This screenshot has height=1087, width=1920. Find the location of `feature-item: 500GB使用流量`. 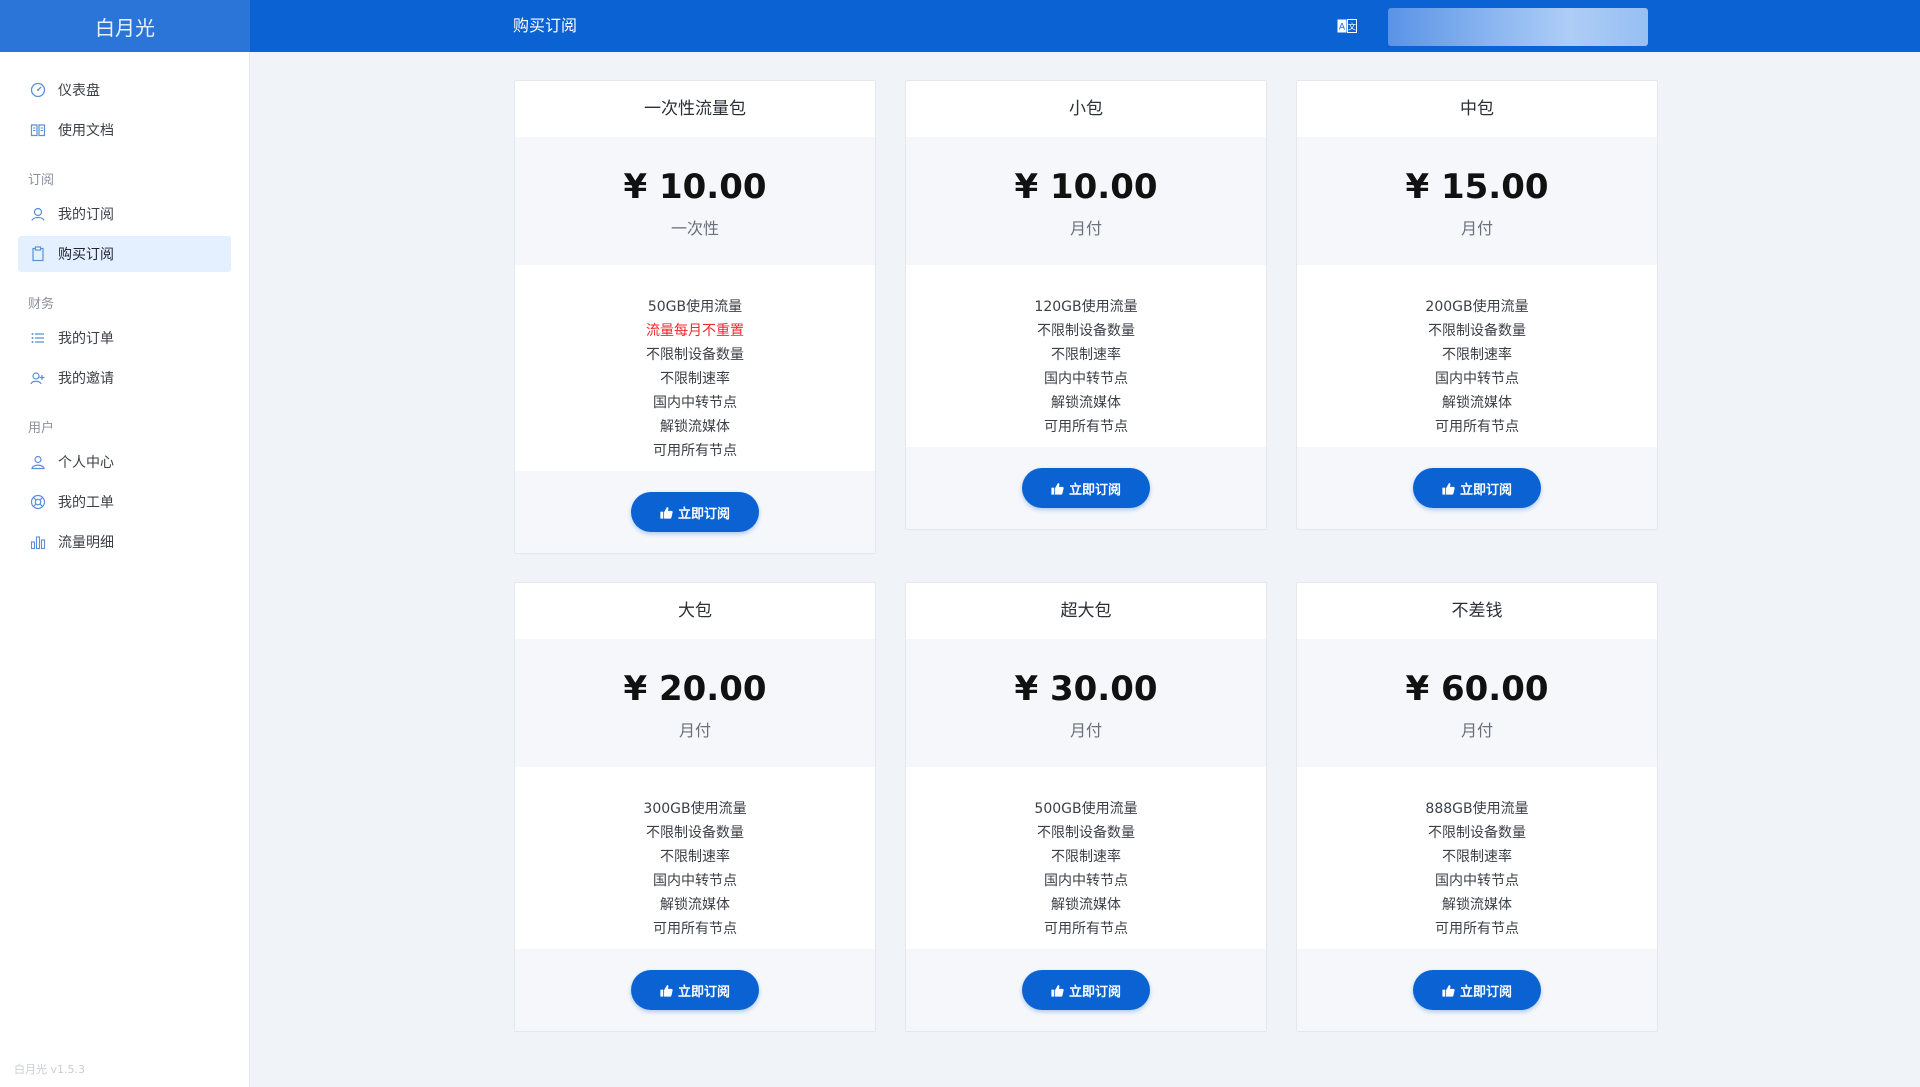

feature-item: 500GB使用流量 is located at coordinates (1086, 809).